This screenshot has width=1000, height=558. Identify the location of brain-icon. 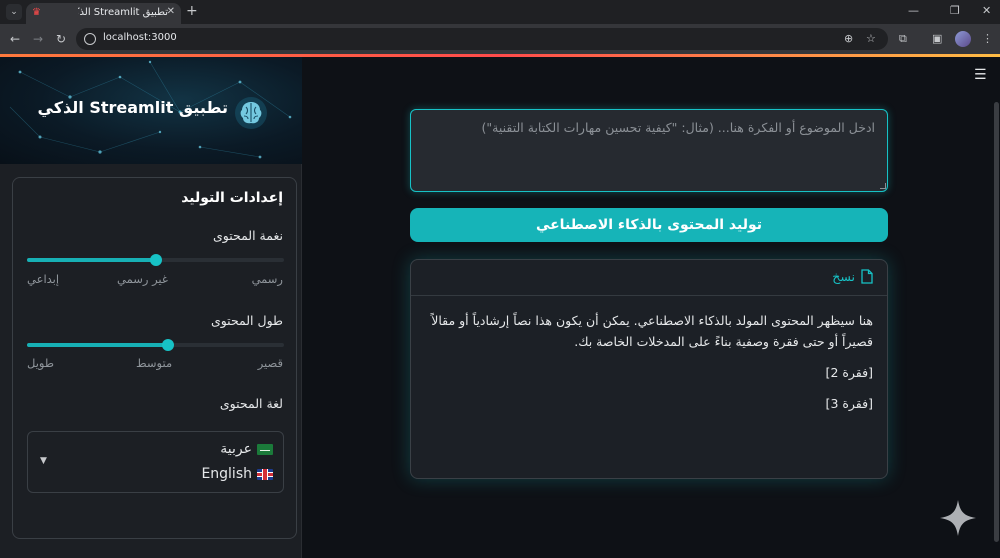
(251, 113).